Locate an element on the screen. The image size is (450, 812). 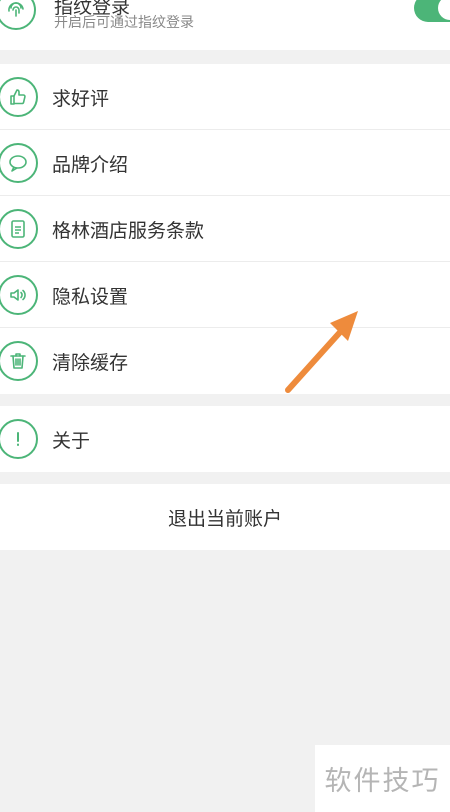
speaker-icon is located at coordinates (19, 295).